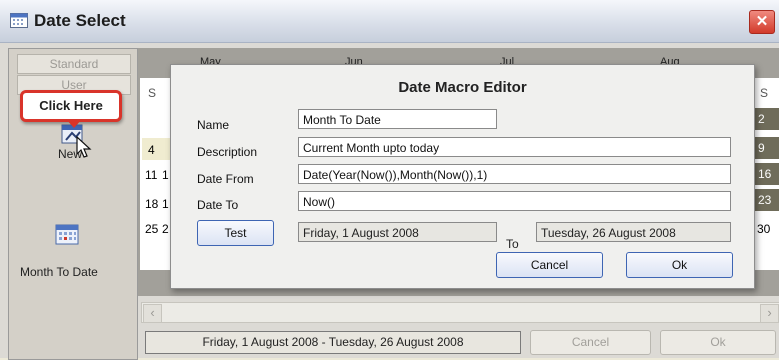  I want to click on date-to-label: Date To, so click(218, 205).